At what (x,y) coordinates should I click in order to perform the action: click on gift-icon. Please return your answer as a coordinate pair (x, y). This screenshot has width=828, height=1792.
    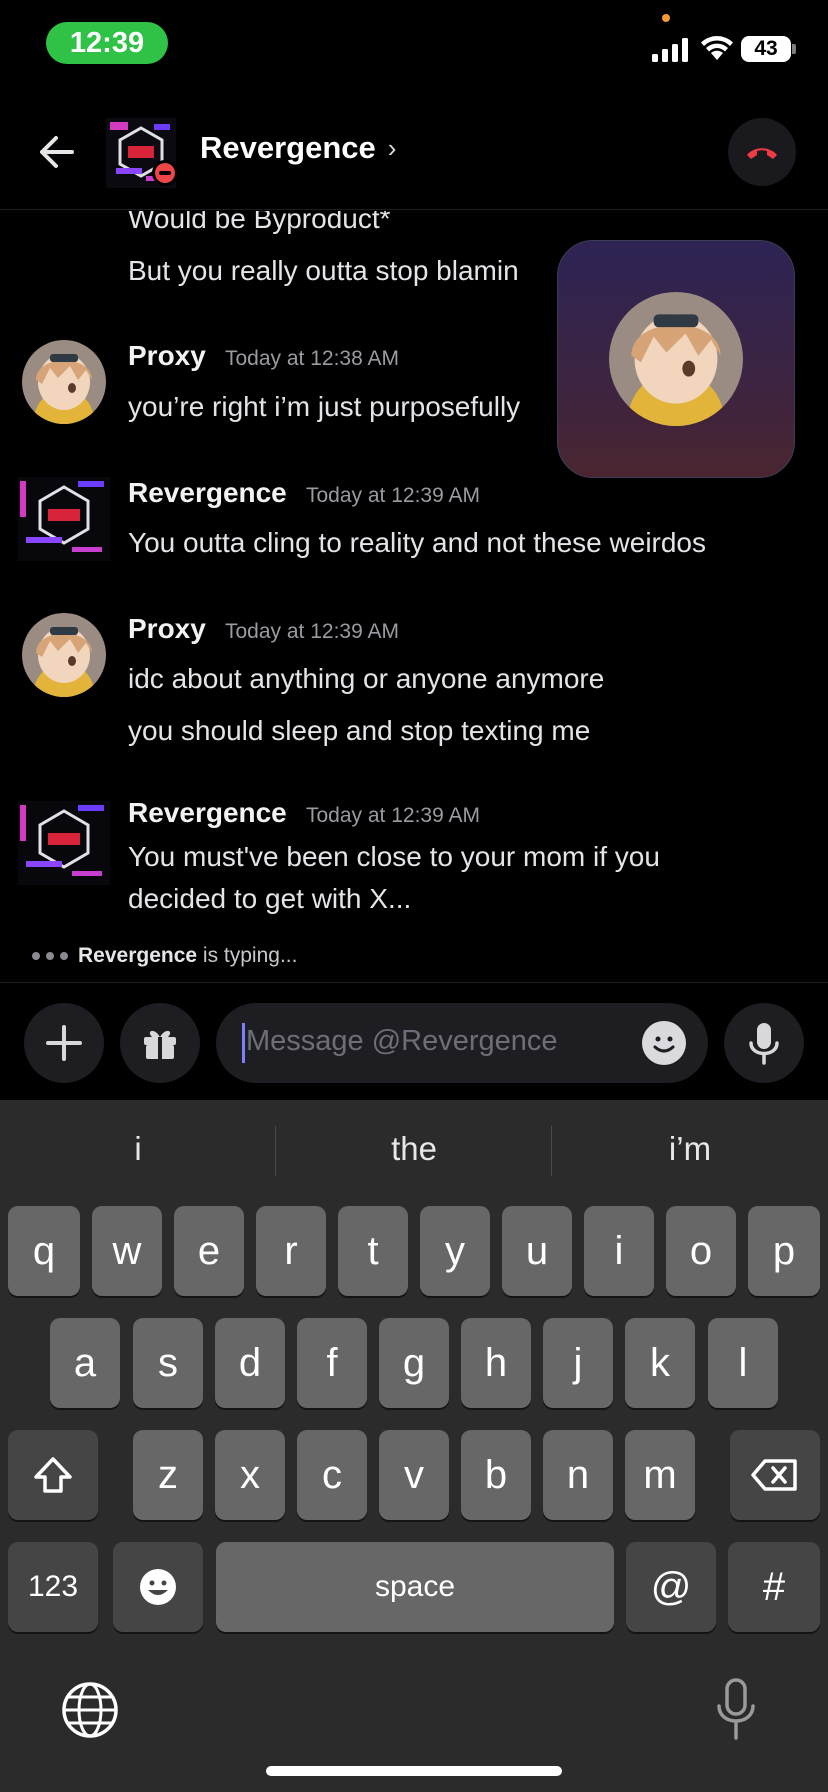
    Looking at the image, I should click on (160, 1044).